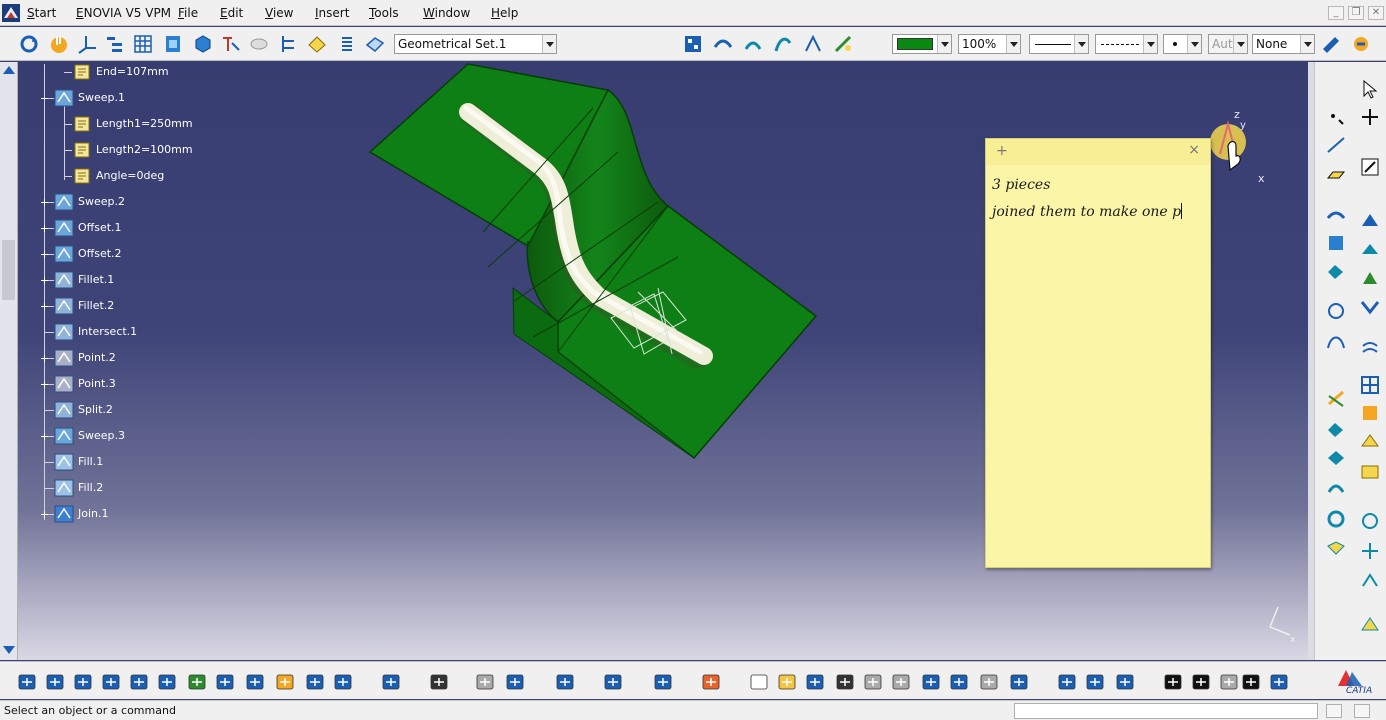  Describe the element at coordinates (663, 682) in the screenshot. I see `graph-icon` at that location.